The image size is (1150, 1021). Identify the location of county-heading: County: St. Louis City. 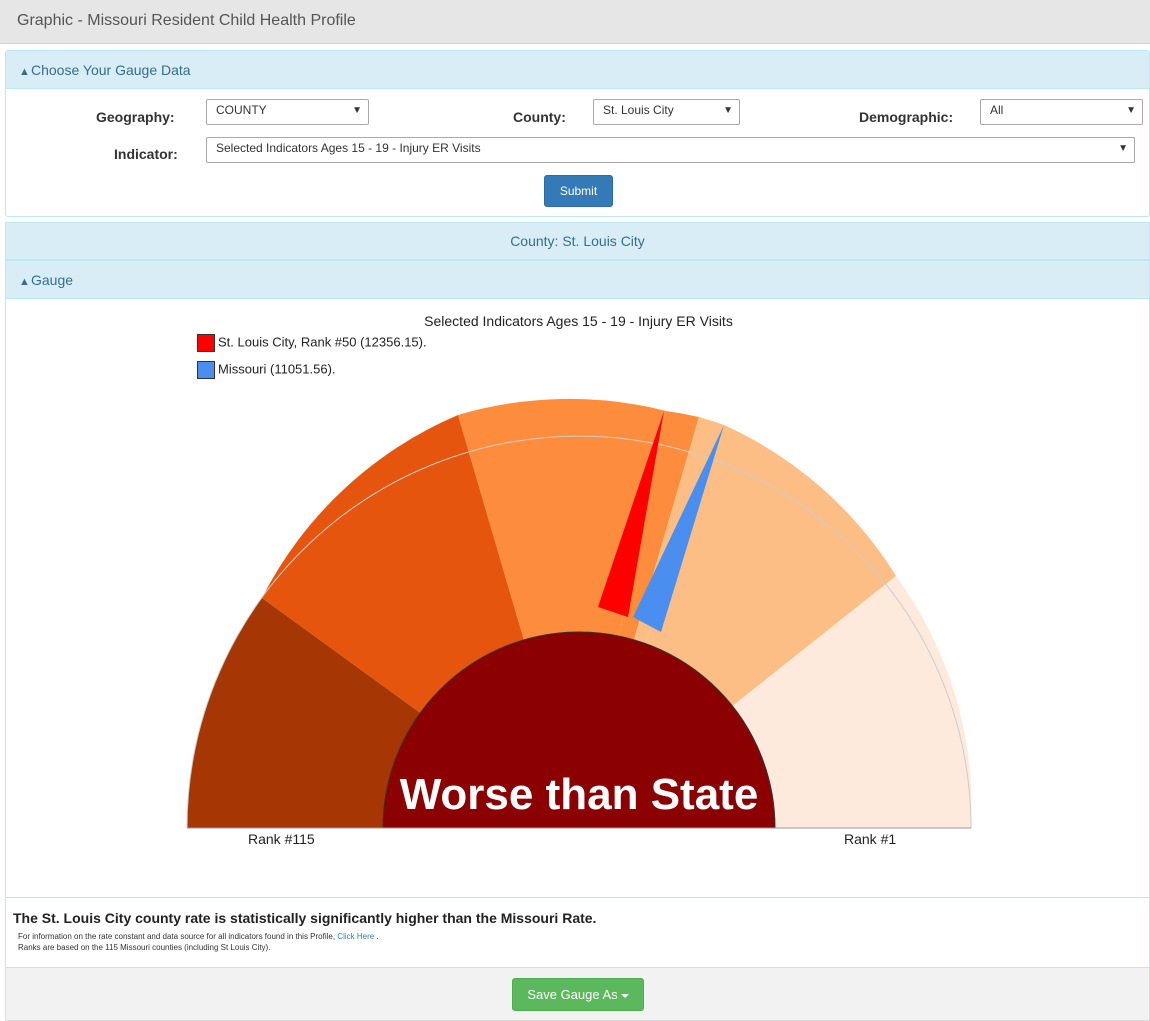
(577, 241).